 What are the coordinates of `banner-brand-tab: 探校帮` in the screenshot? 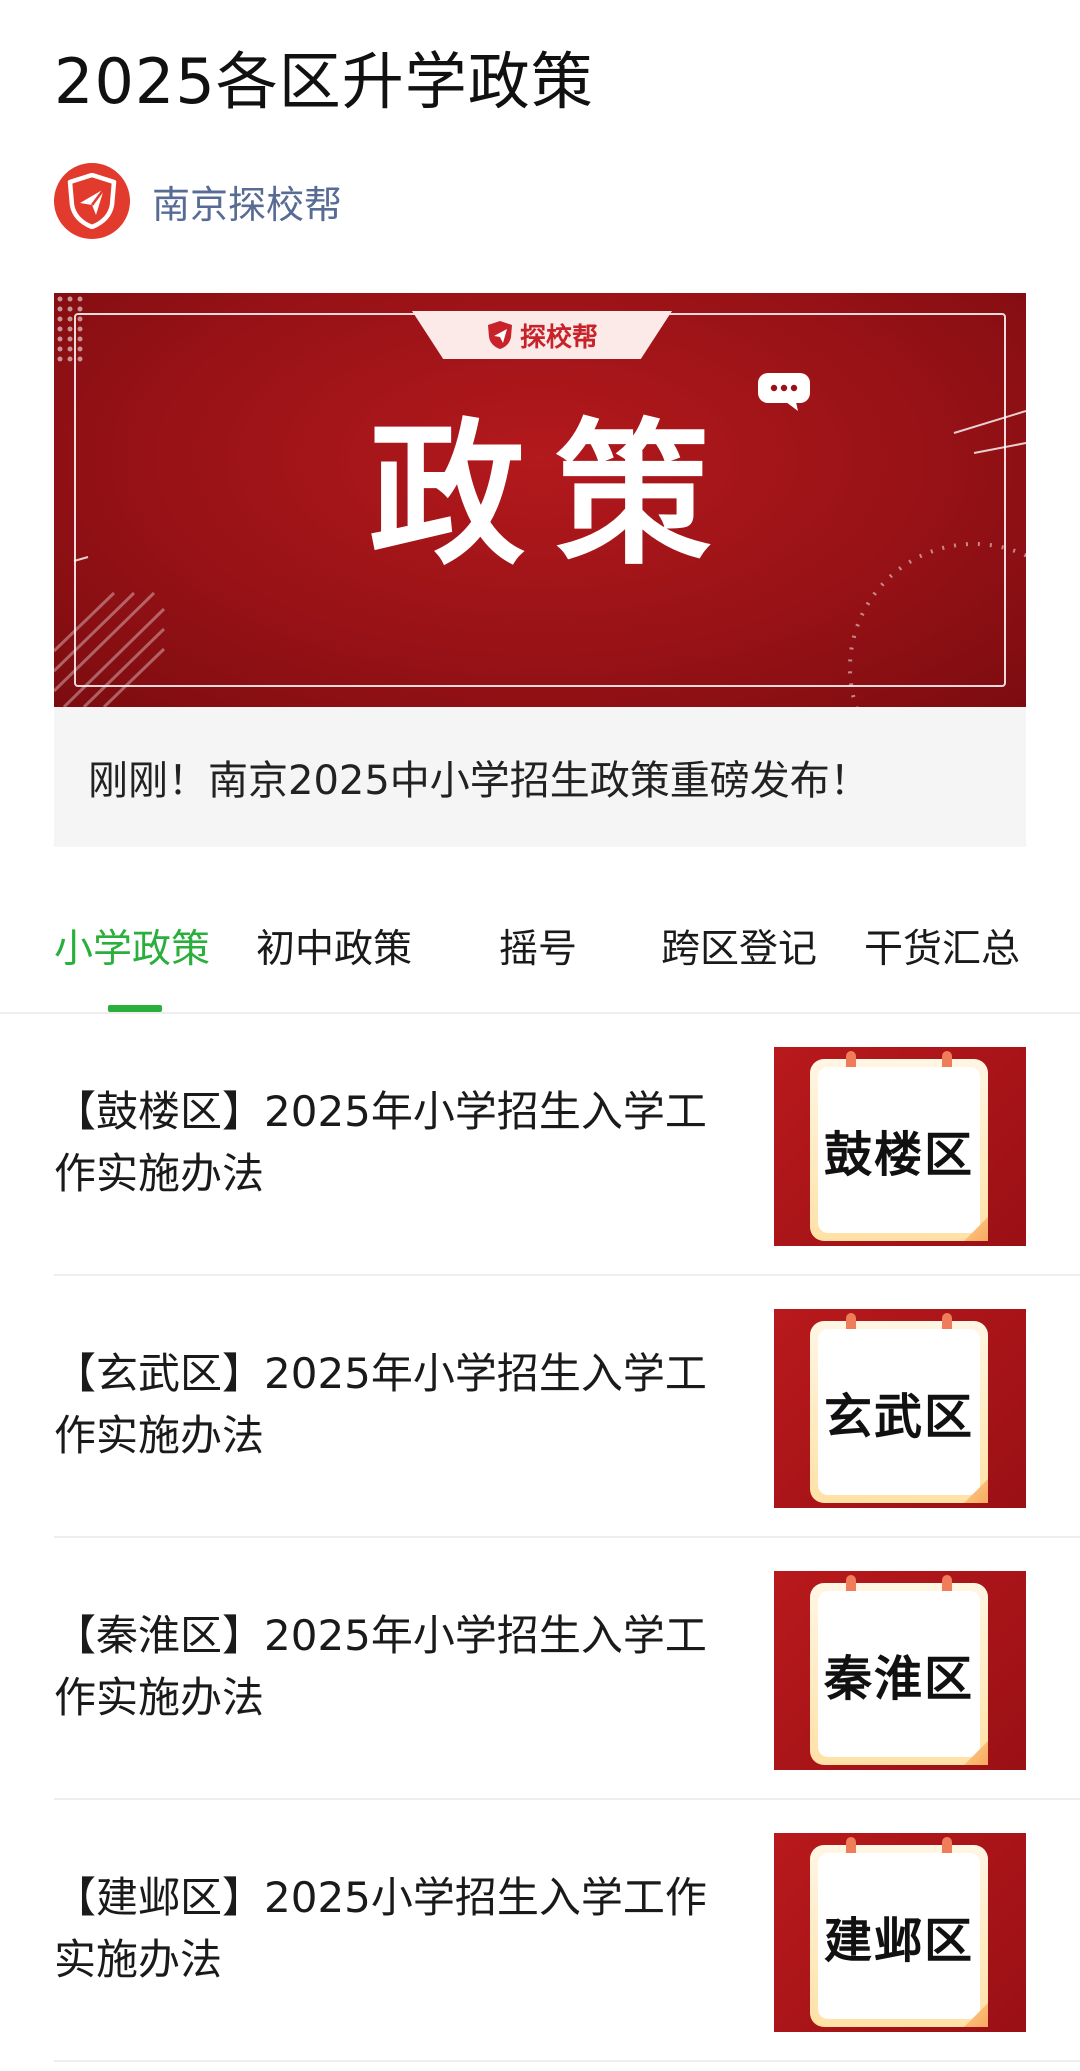 It's located at (542, 335).